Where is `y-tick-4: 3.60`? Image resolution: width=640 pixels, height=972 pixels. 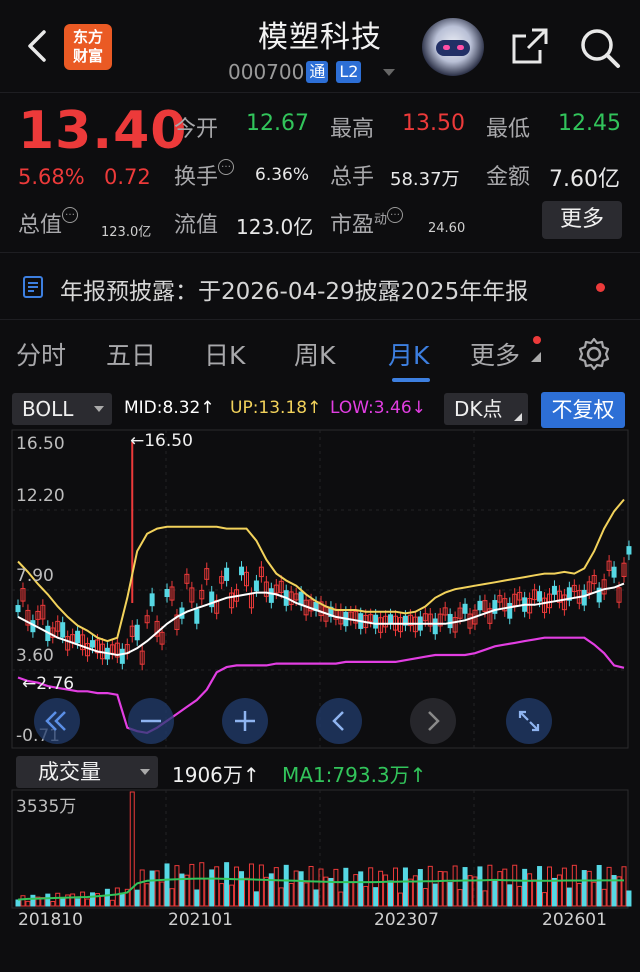 y-tick-4: 3.60 is located at coordinates (35, 656).